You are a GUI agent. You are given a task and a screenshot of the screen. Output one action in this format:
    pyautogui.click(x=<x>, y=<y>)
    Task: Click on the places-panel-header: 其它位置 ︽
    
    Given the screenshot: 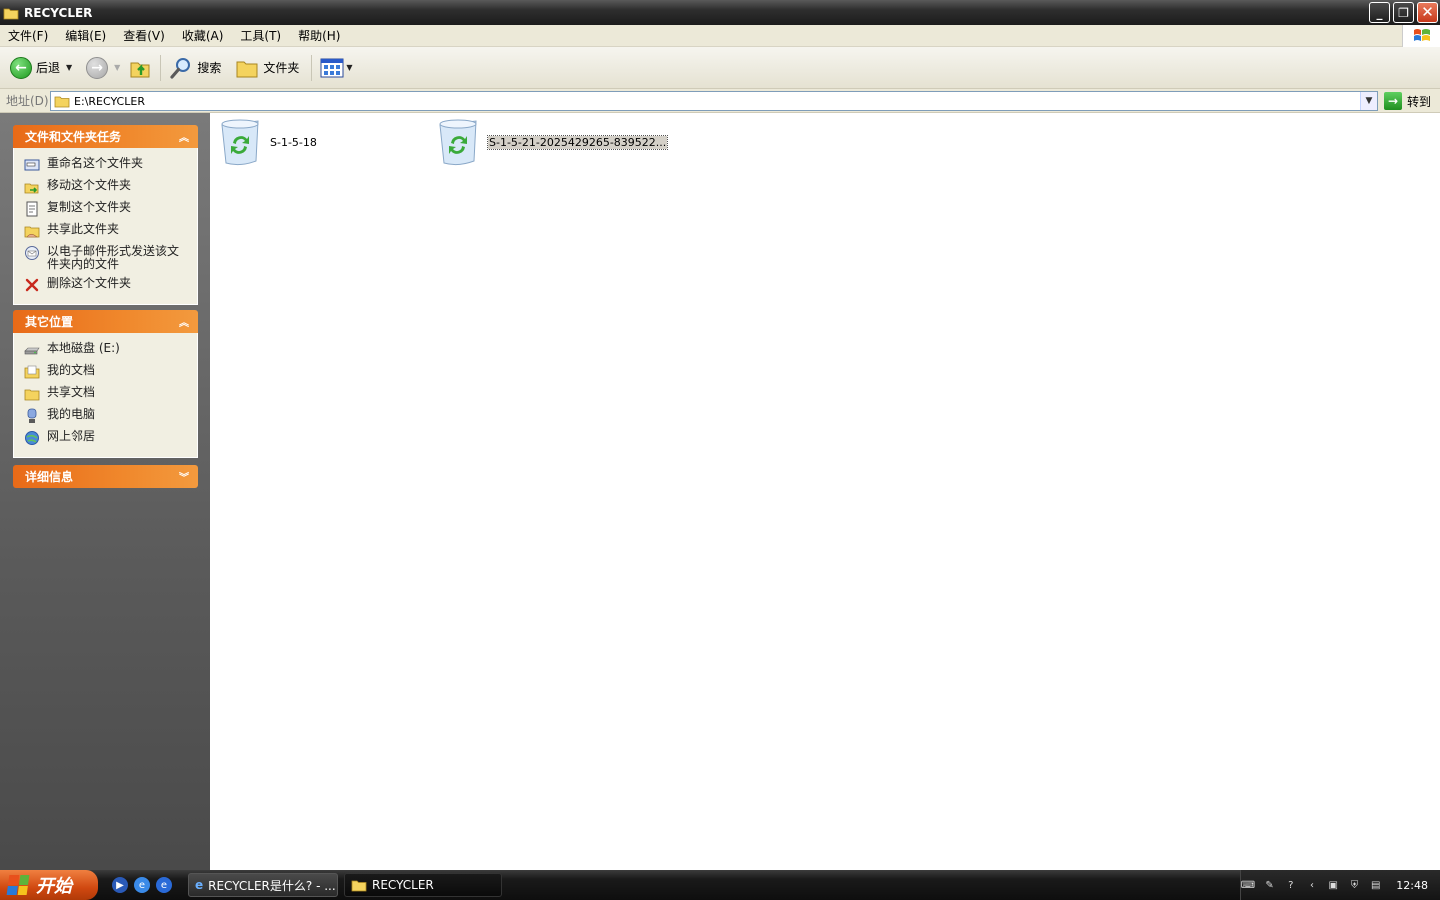 What is the action you would take?
    pyautogui.click(x=105, y=321)
    